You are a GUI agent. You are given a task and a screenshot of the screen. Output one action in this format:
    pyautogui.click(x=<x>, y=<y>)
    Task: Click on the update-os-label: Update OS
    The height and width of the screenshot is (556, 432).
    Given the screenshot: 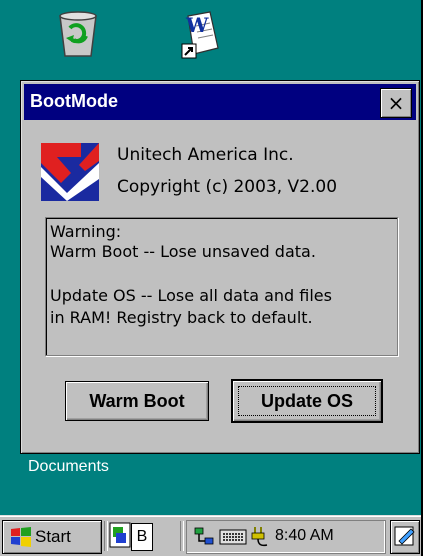 What is the action you would take?
    pyautogui.click(x=306, y=400)
    